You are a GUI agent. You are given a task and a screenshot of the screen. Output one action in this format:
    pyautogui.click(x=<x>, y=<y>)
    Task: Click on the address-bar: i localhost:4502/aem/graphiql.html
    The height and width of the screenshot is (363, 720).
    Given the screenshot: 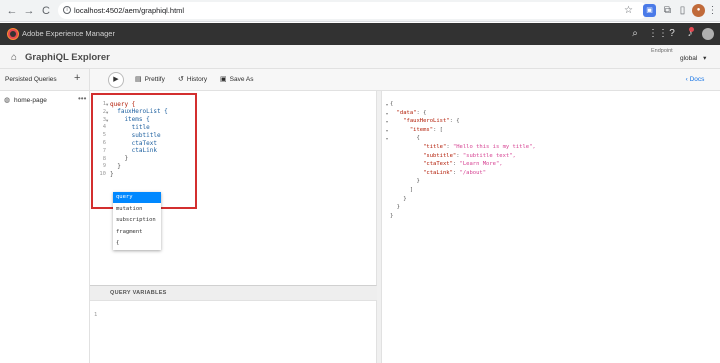 What is the action you would take?
    pyautogui.click(x=353, y=10)
    